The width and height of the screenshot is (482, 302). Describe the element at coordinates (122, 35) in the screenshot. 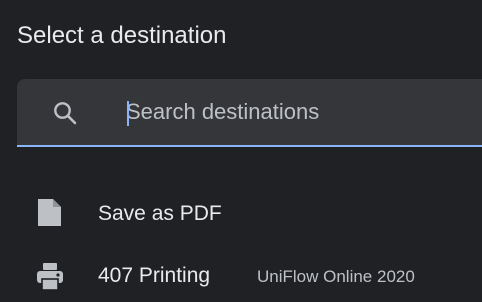

I see `dialog-title: Select a destination` at that location.